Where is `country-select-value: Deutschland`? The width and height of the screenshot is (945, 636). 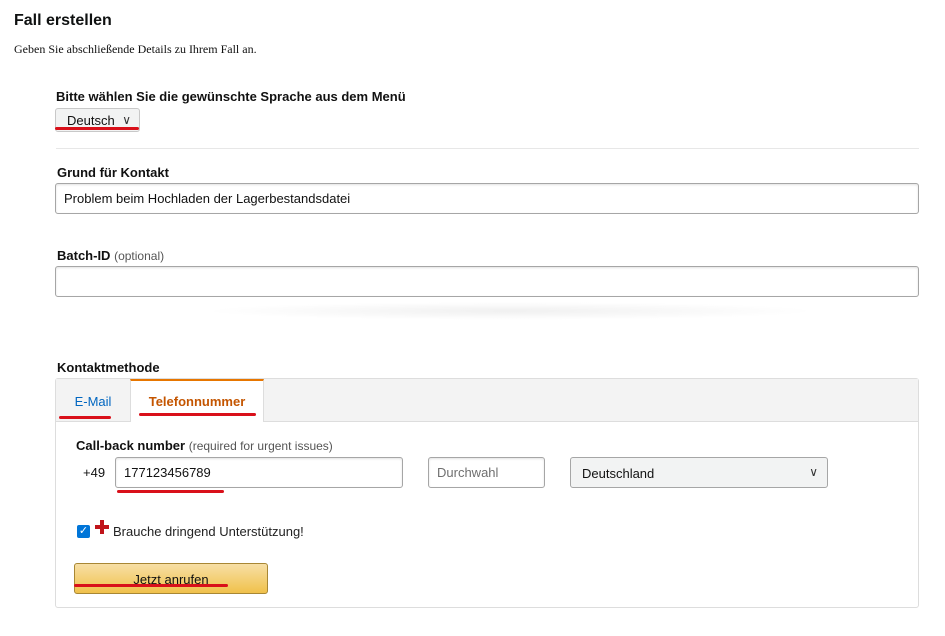 country-select-value: Deutschland is located at coordinates (618, 473).